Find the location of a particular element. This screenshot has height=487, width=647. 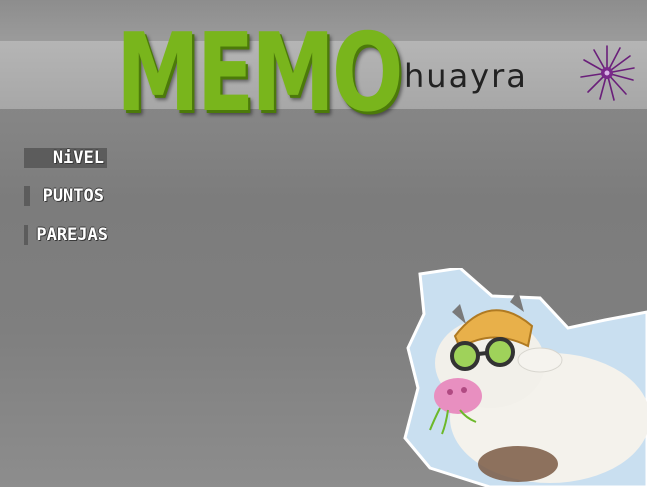

level-label: NiVEL is located at coordinates (65, 158).